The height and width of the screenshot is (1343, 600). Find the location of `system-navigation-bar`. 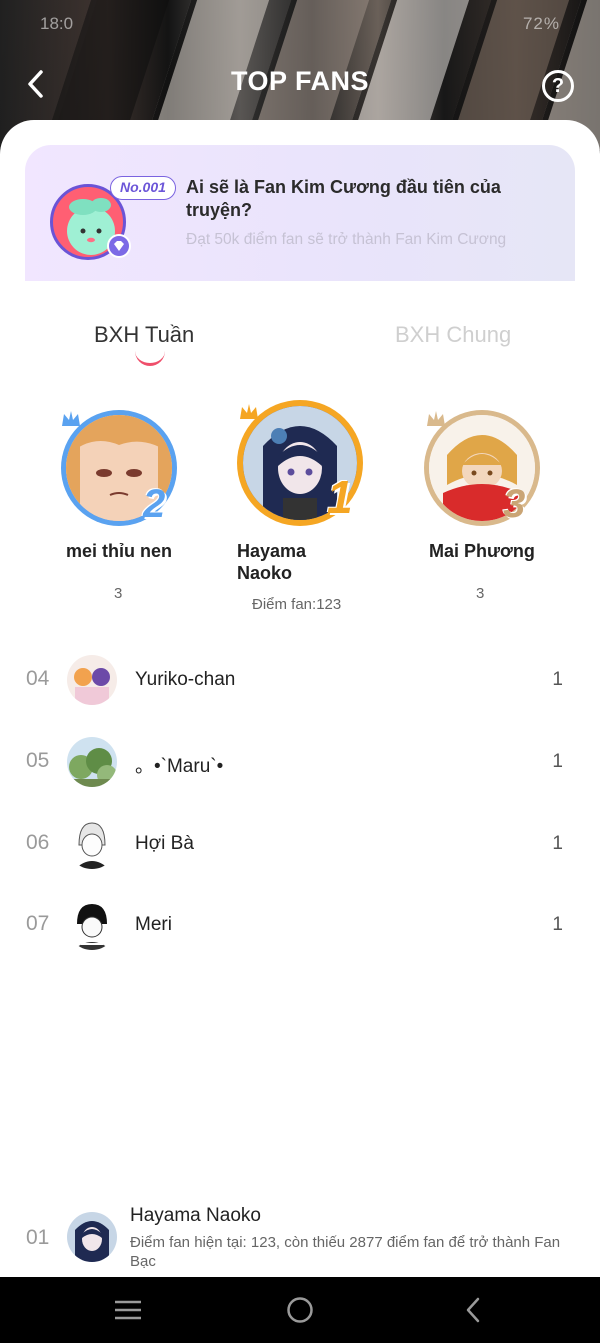

system-navigation-bar is located at coordinates (300, 1310).